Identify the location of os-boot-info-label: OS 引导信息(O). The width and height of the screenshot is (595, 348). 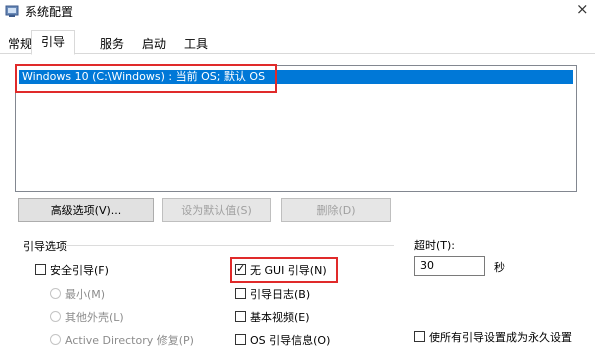
(290, 340).